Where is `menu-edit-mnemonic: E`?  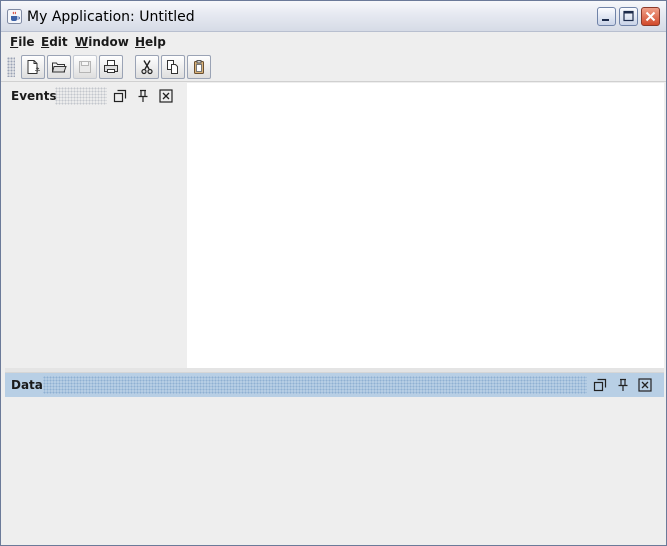 menu-edit-mnemonic: E is located at coordinates (45, 42).